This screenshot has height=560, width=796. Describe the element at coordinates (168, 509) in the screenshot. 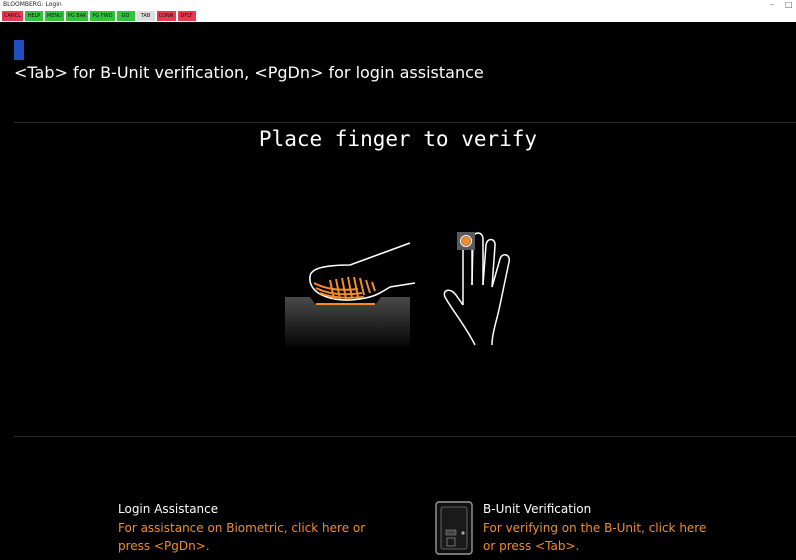

I see `login-assistance-title: Login Assistance` at that location.